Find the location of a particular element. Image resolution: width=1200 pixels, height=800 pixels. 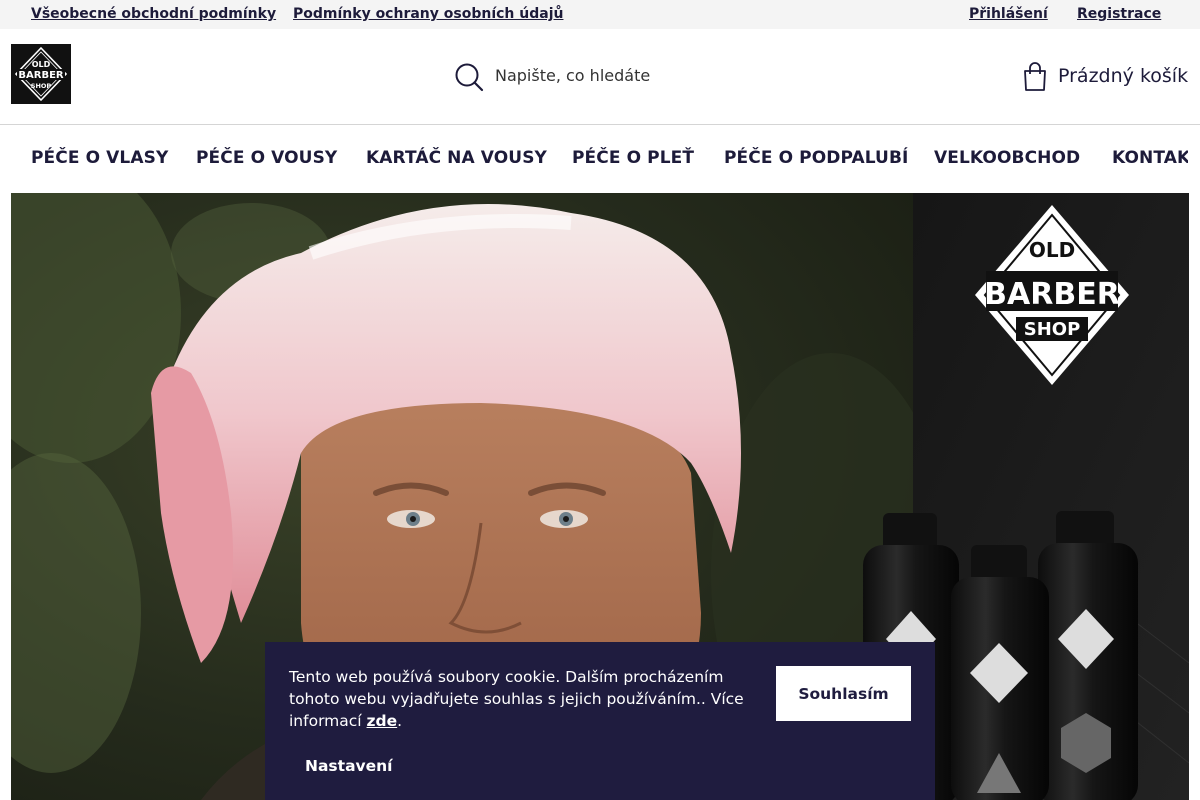

cart-label: Prázdný košík is located at coordinates (1123, 76).